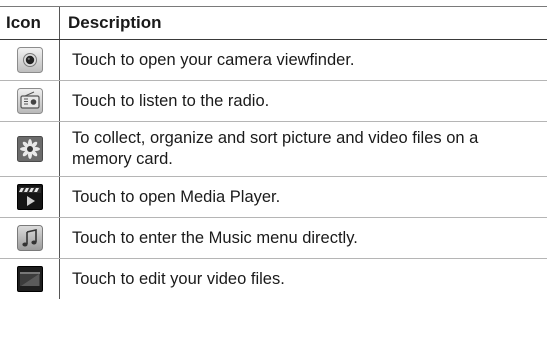 This screenshot has width=547, height=348. I want to click on radio-icon, so click(29, 101).